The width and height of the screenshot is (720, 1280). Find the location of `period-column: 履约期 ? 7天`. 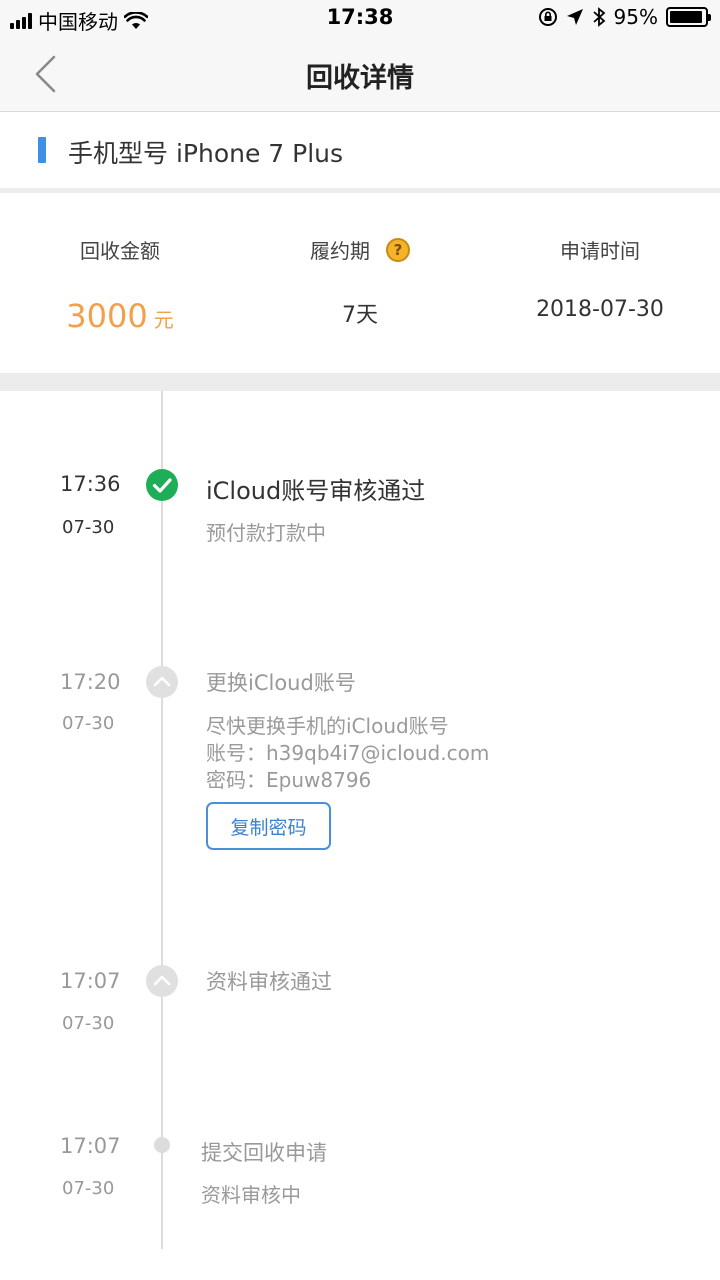

period-column: 履约期 ? 7天 is located at coordinates (360, 283).